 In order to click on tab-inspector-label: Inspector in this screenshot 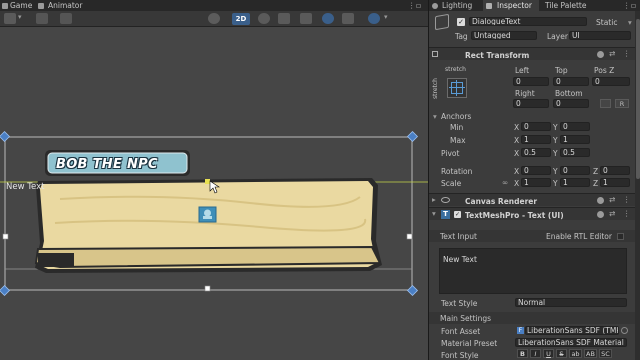, I will do `click(514, 5)`.